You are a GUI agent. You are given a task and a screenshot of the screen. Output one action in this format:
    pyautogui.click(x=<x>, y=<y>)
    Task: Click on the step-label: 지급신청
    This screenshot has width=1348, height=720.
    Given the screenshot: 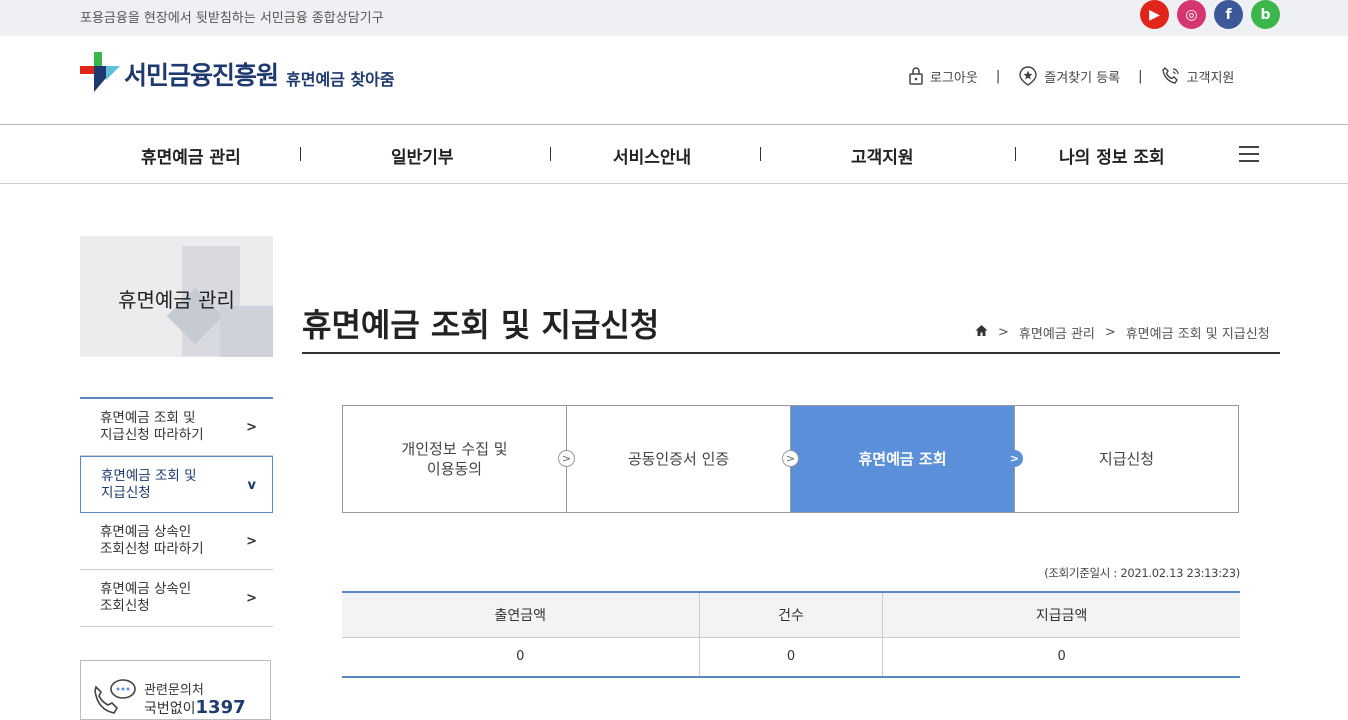 What is the action you would take?
    pyautogui.click(x=1126, y=459)
    